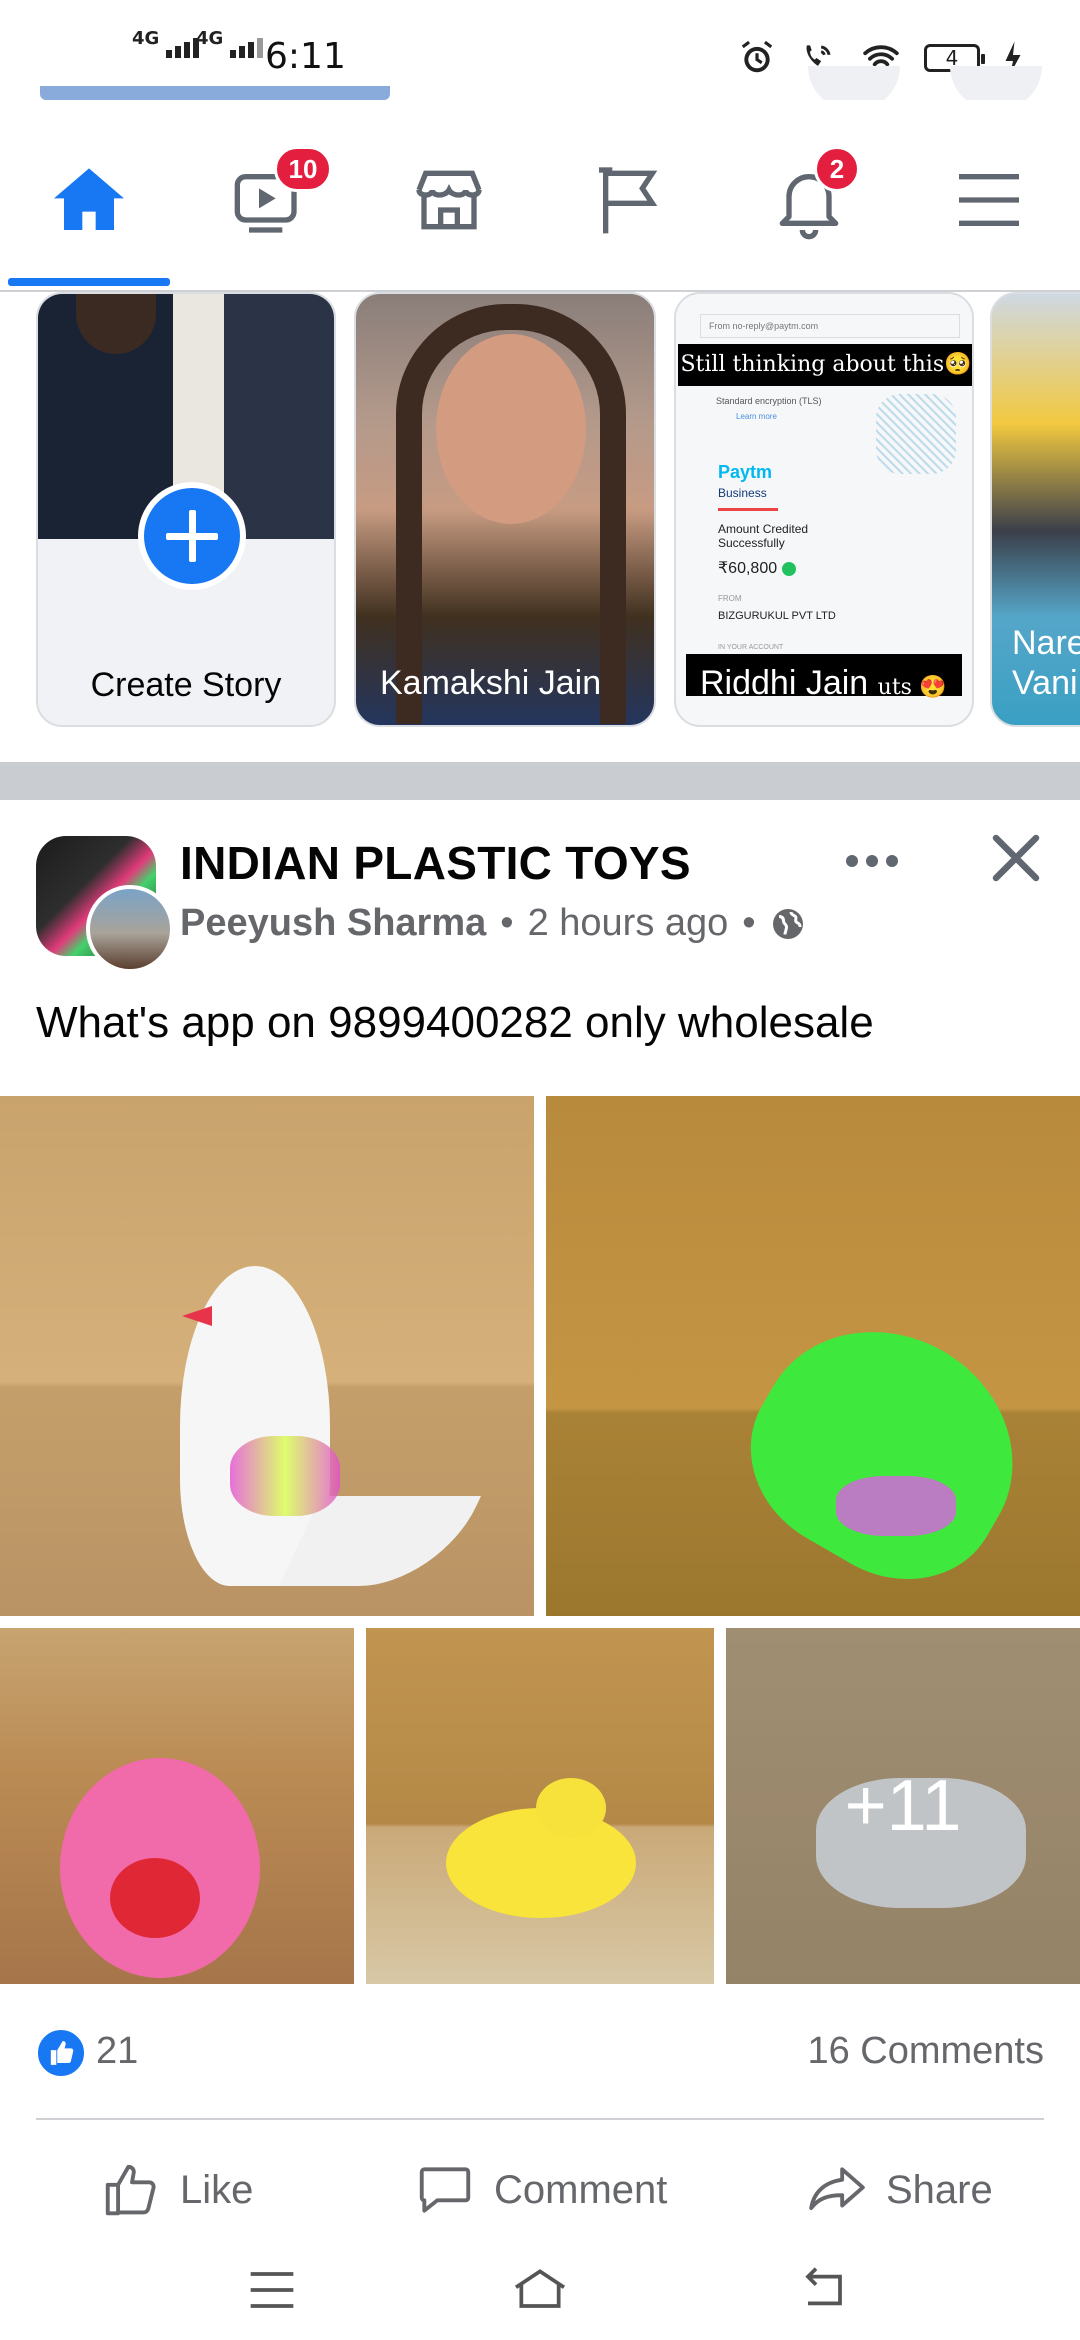  Describe the element at coordinates (730, 598) in the screenshot. I see `paytm-from-label: FROM` at that location.